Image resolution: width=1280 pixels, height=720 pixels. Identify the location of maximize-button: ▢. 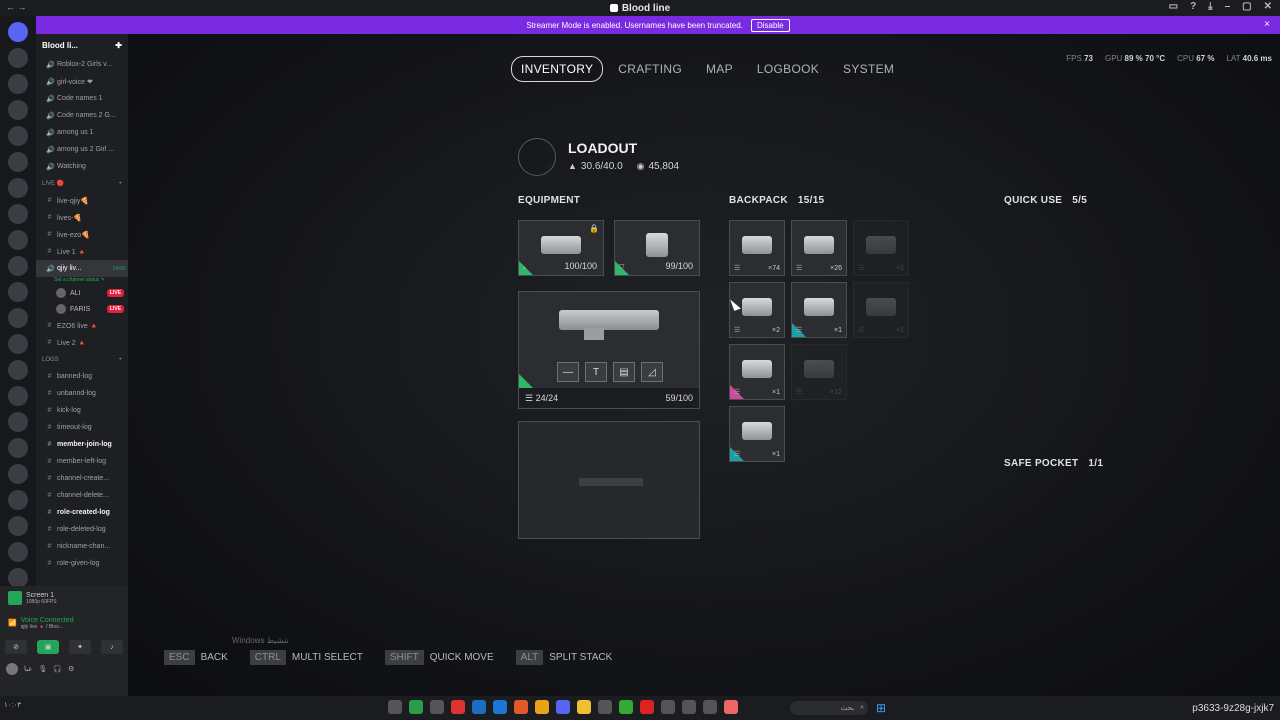
(1246, 6).